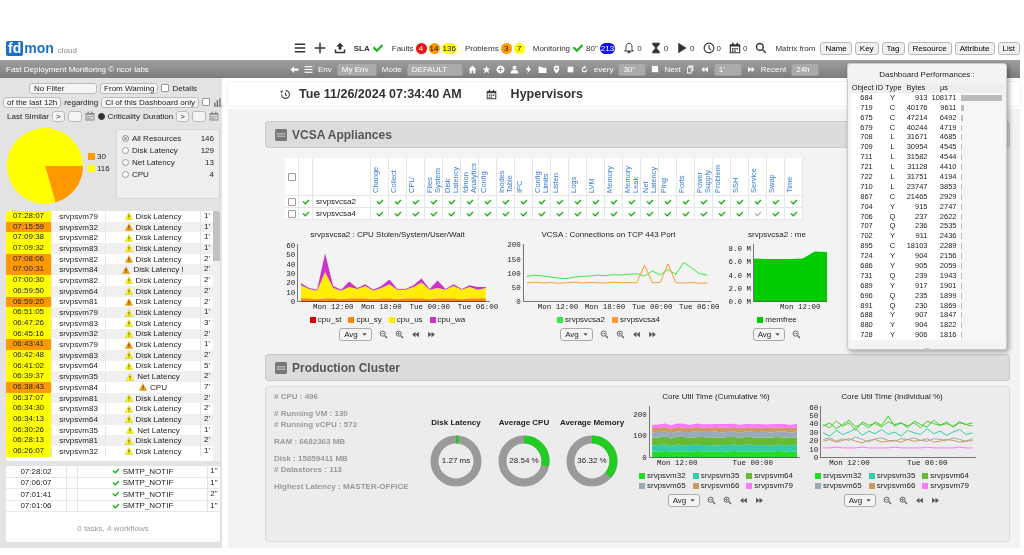  Describe the element at coordinates (391, 69) in the screenshot. I see `mode-label: Mode` at that location.